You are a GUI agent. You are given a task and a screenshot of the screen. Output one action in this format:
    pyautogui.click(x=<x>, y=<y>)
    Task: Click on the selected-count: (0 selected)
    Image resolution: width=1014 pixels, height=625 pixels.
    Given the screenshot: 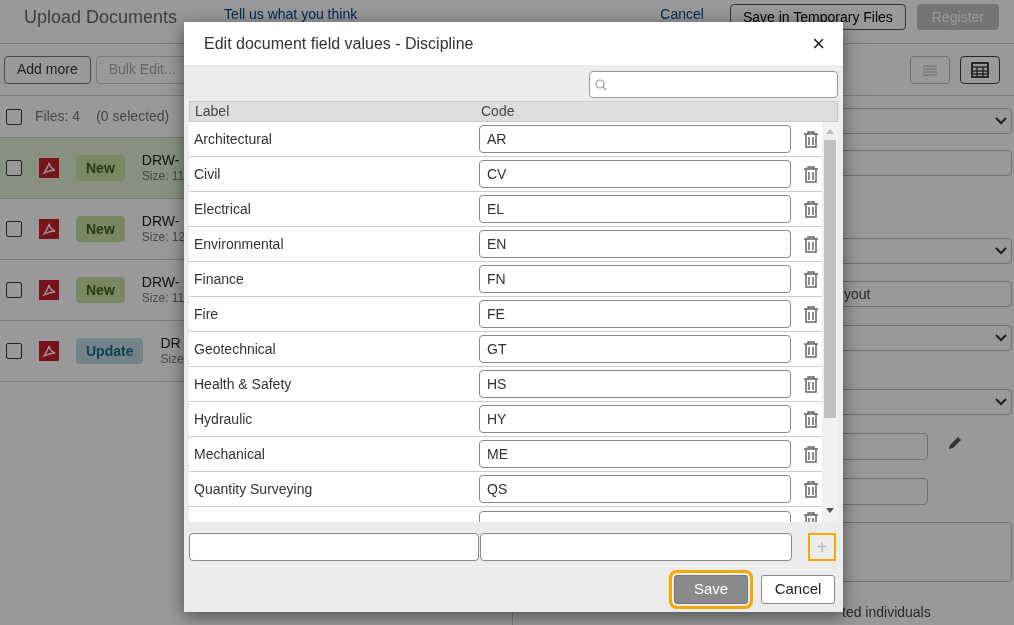 What is the action you would take?
    pyautogui.click(x=133, y=116)
    